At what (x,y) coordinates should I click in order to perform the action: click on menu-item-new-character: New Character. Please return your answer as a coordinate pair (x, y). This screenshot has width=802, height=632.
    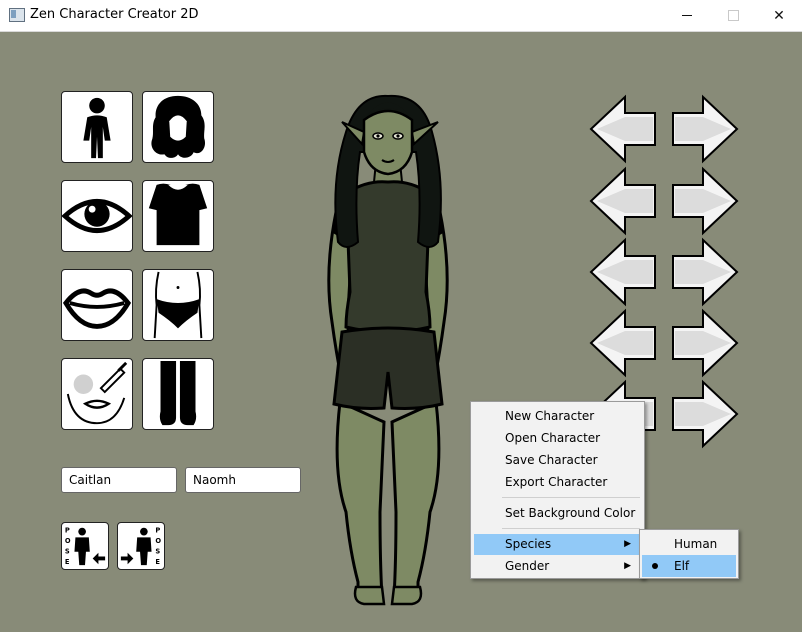
    Looking at the image, I should click on (557, 416).